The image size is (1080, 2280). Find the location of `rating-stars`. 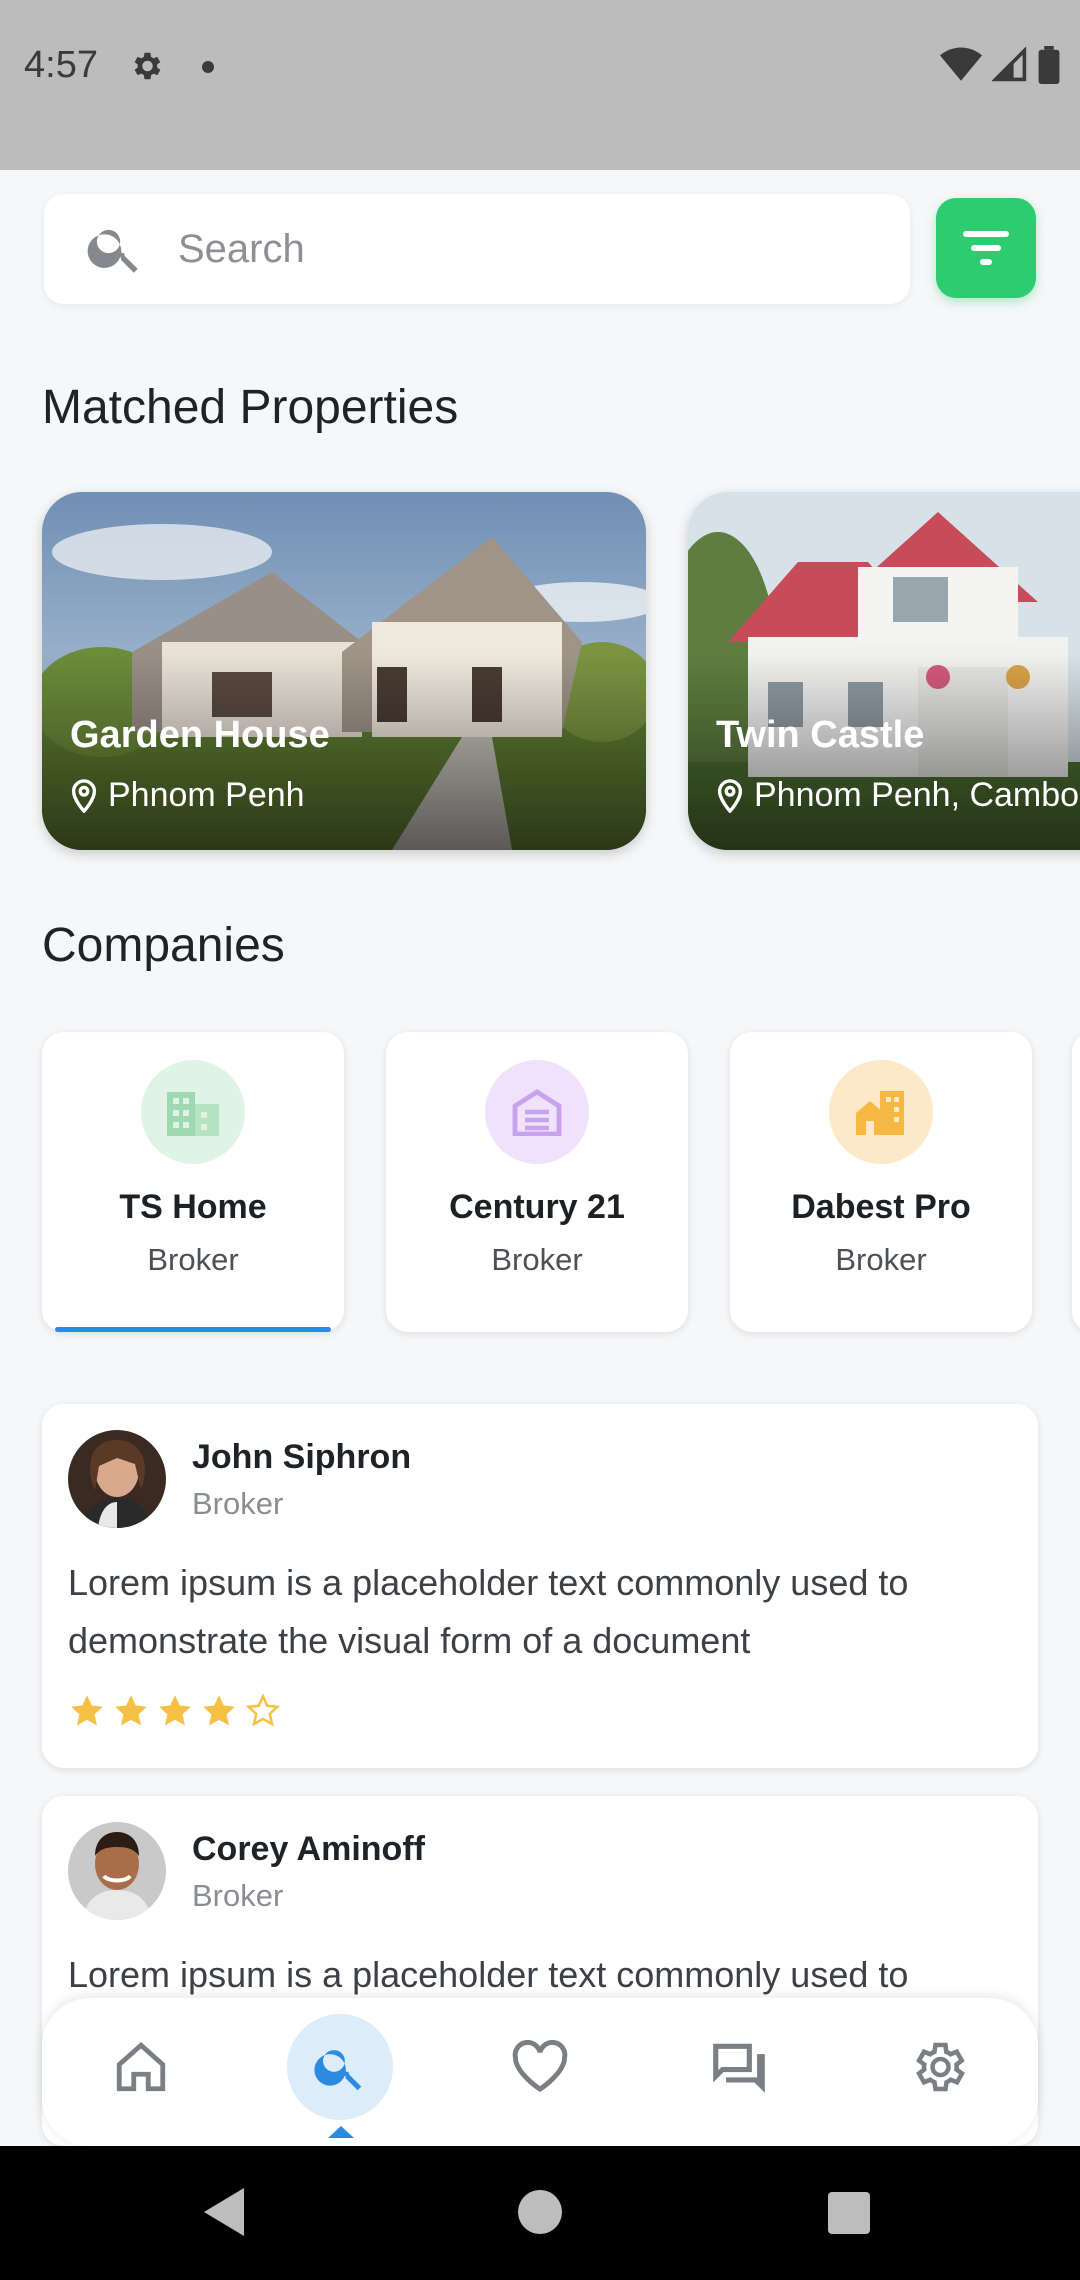

rating-stars is located at coordinates (175, 1711).